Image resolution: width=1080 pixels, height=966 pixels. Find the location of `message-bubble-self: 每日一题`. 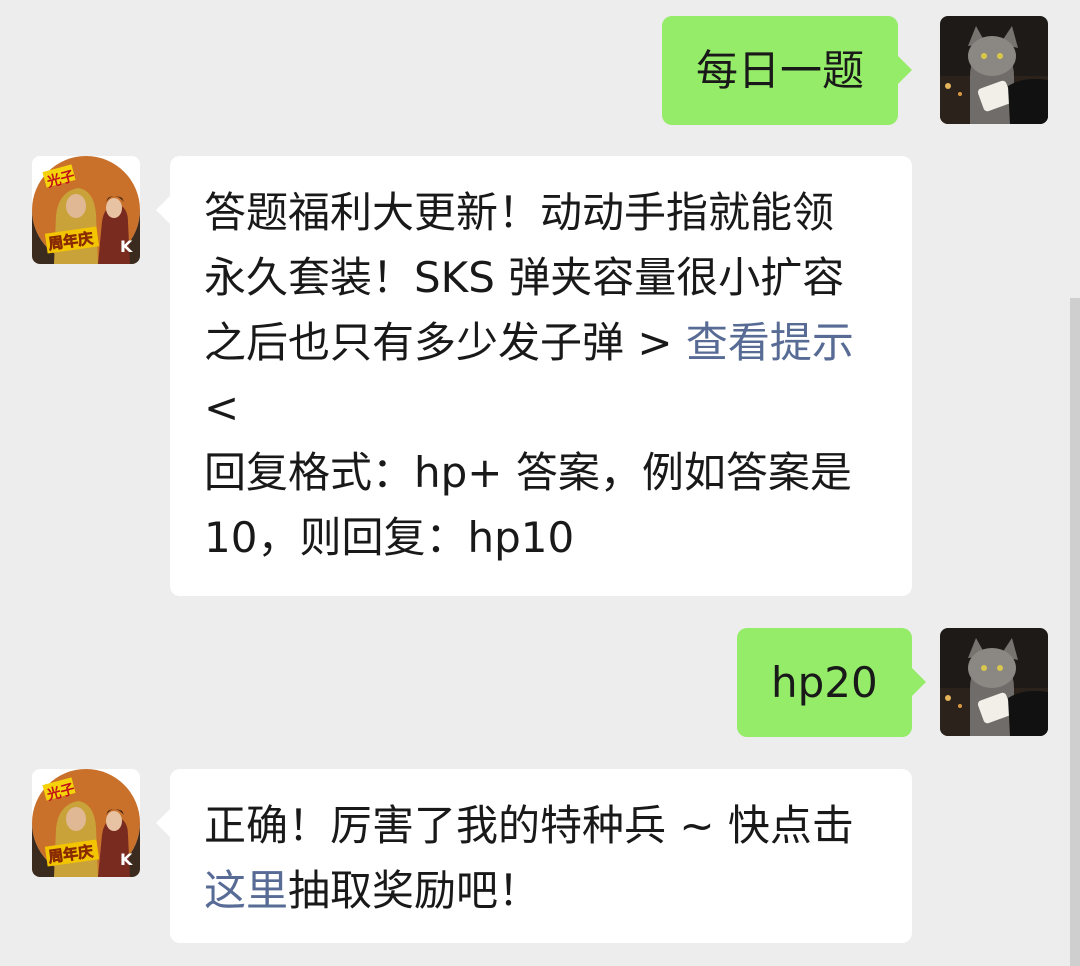

message-bubble-self: 每日一题 is located at coordinates (787, 70).